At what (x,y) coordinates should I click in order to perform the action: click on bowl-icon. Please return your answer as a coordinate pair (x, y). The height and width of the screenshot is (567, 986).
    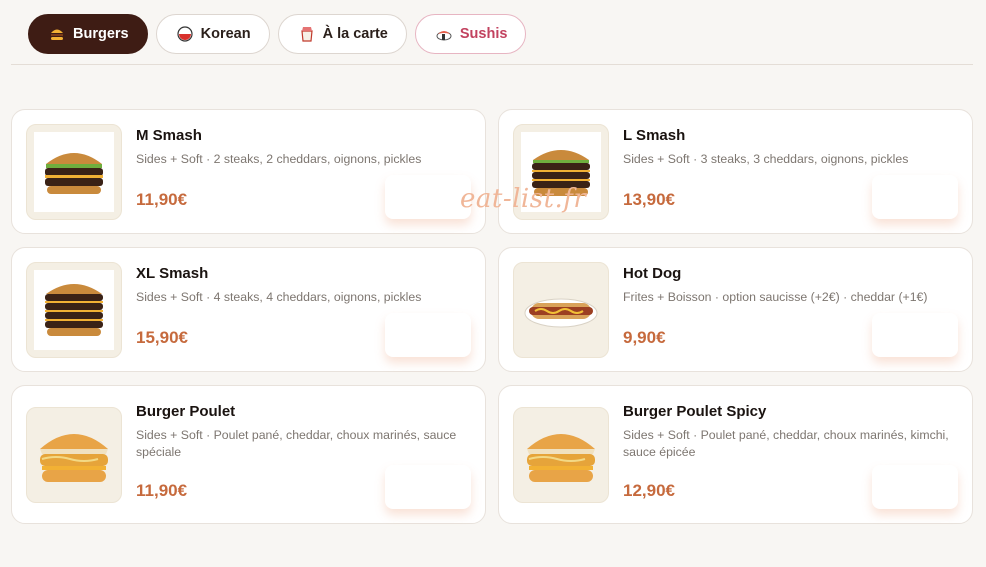
    Looking at the image, I should click on (185, 34).